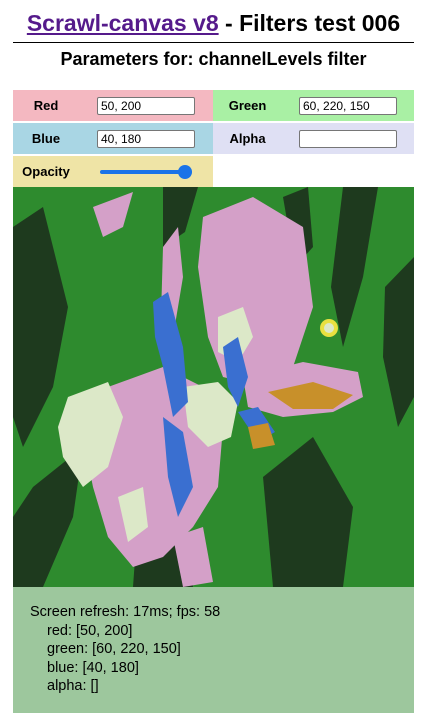  What do you see at coordinates (93, 667) in the screenshot?
I see `report-blue: blue: [40, 180]` at bounding box center [93, 667].